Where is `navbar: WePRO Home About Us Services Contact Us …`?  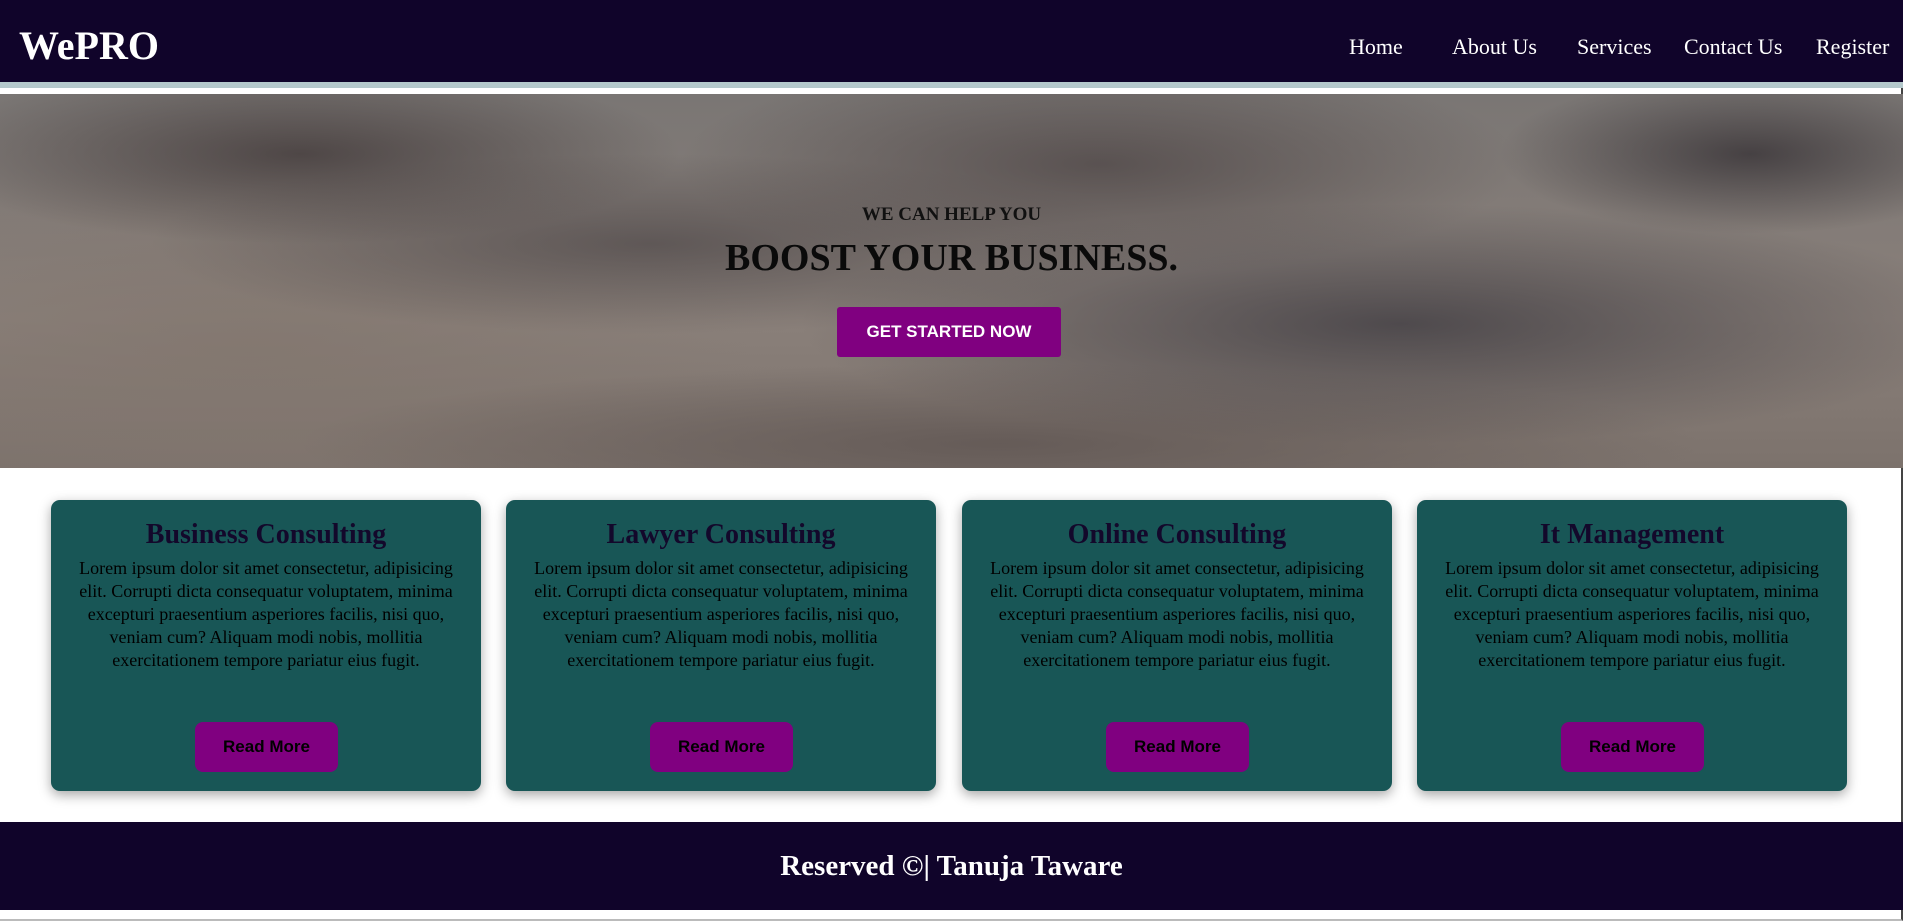 navbar: WePRO Home About Us Services Contact Us … is located at coordinates (951, 44).